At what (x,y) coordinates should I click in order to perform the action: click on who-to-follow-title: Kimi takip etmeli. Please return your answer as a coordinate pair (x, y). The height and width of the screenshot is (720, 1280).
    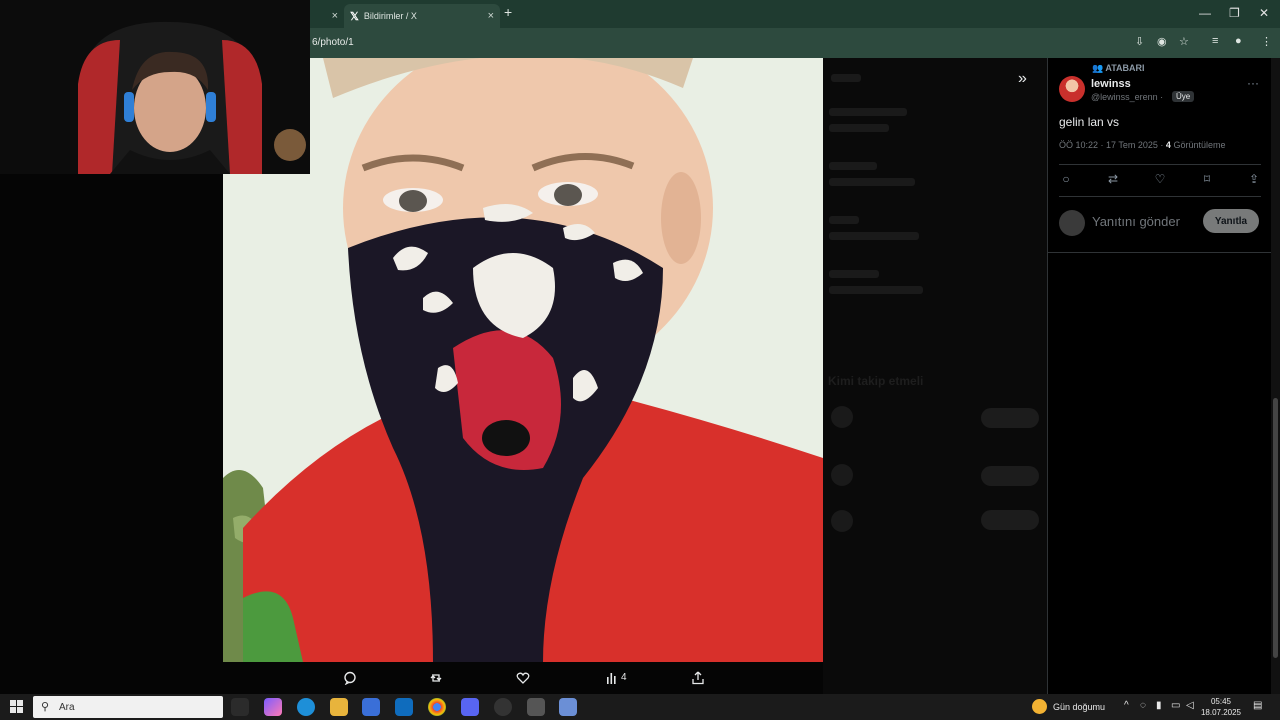
    Looking at the image, I should click on (876, 381).